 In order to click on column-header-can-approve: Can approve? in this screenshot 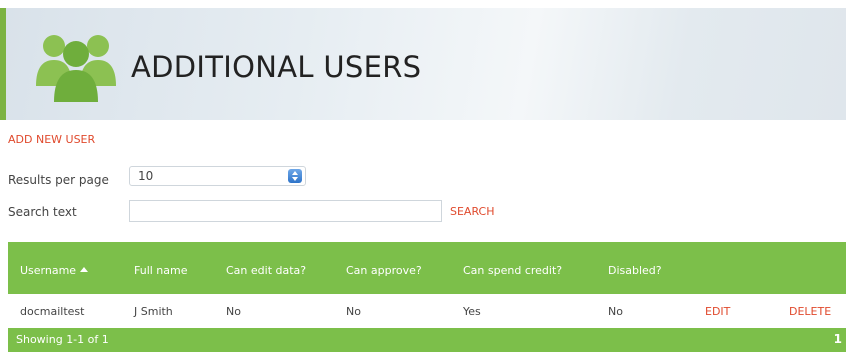, I will do `click(384, 270)`.